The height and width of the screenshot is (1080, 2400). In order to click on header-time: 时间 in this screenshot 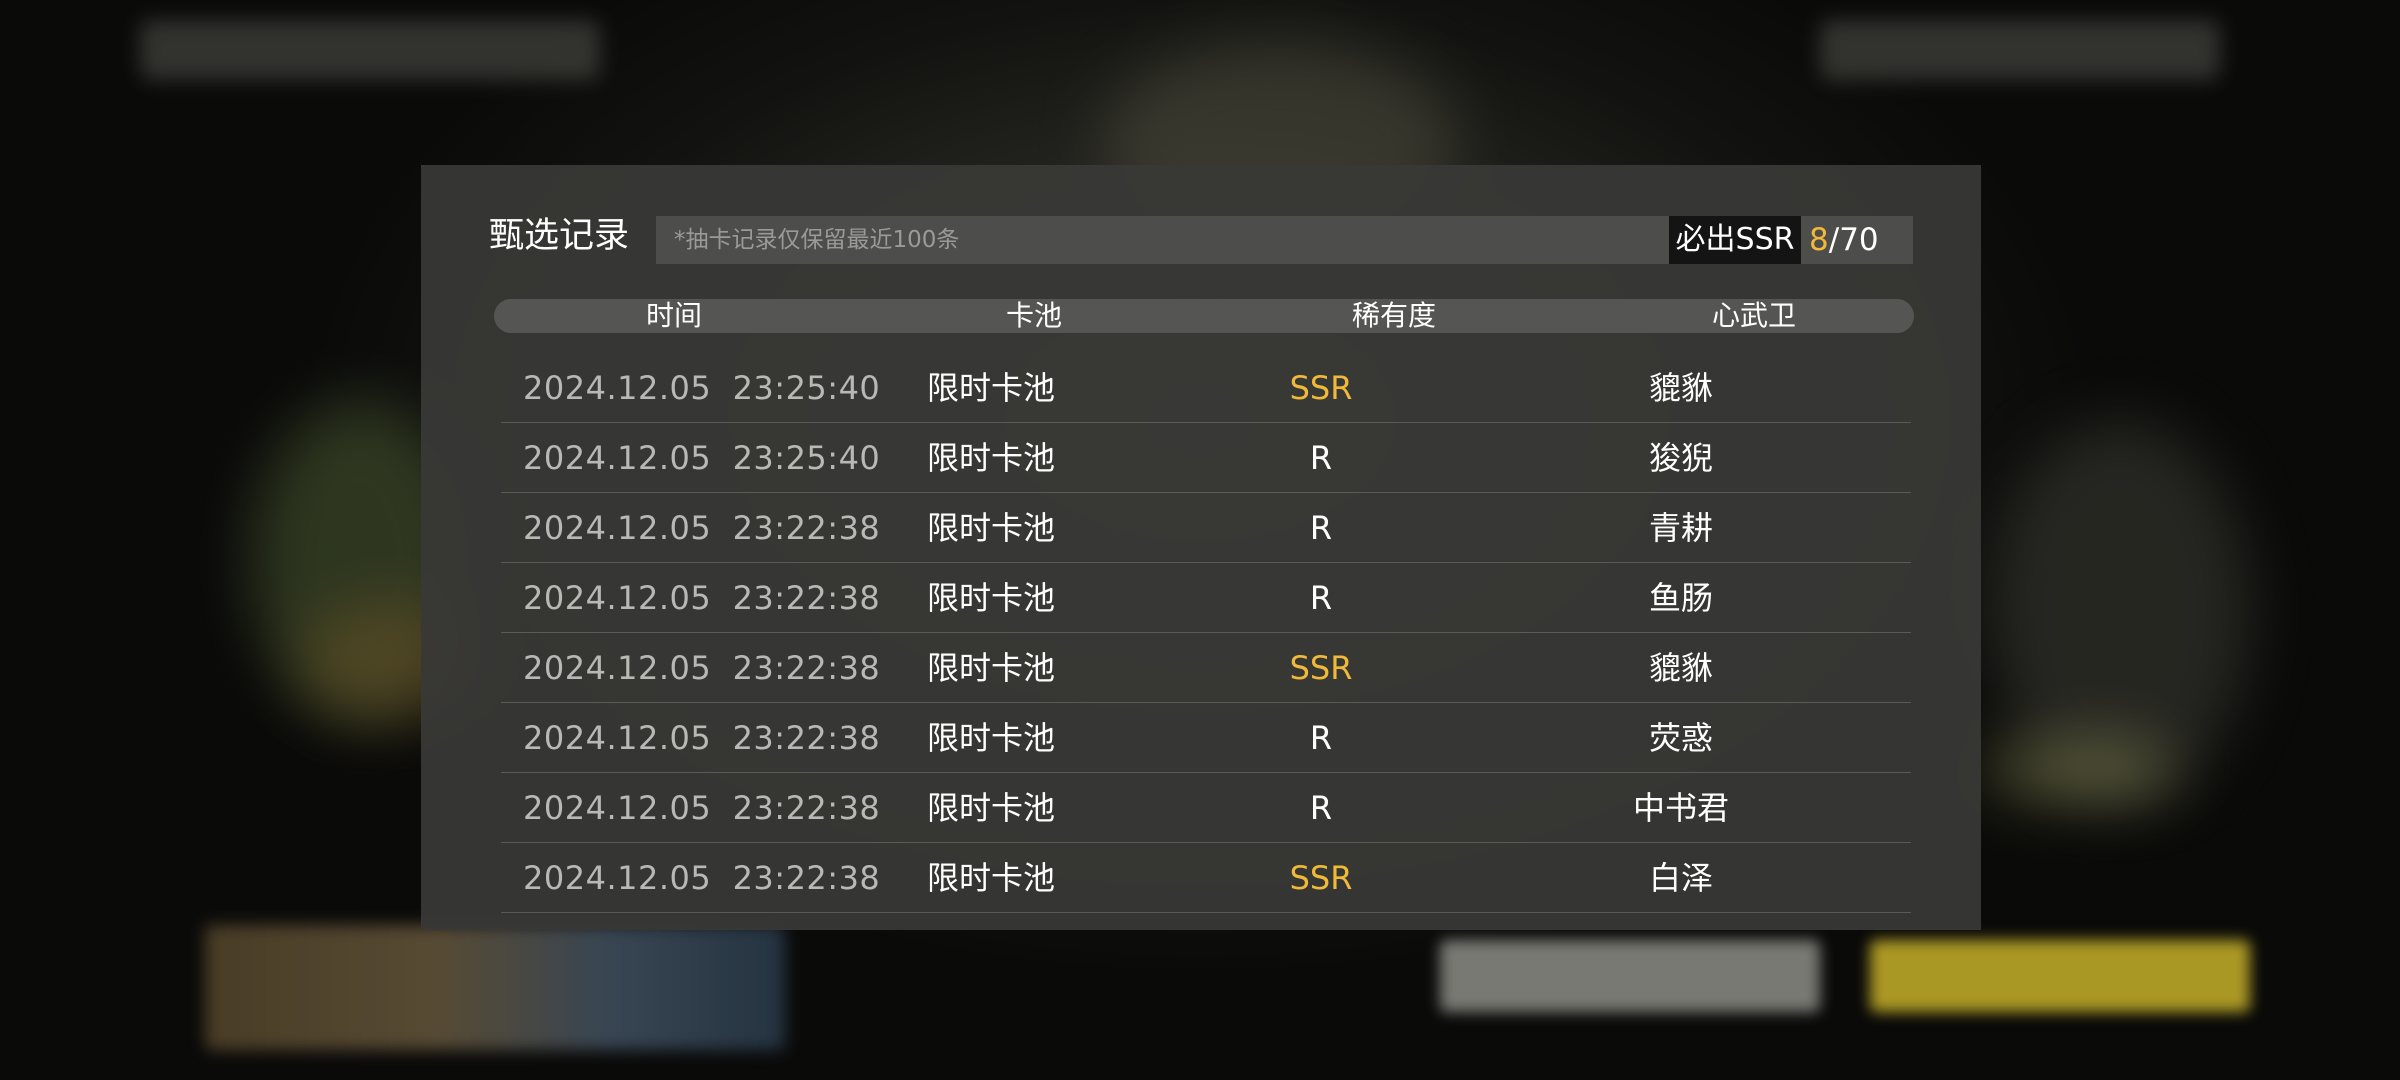, I will do `click(673, 315)`.